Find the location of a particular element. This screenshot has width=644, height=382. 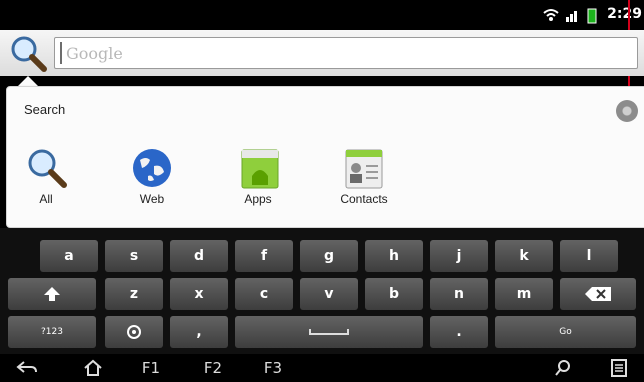

source-label-apps: Apps is located at coordinates (258, 199).